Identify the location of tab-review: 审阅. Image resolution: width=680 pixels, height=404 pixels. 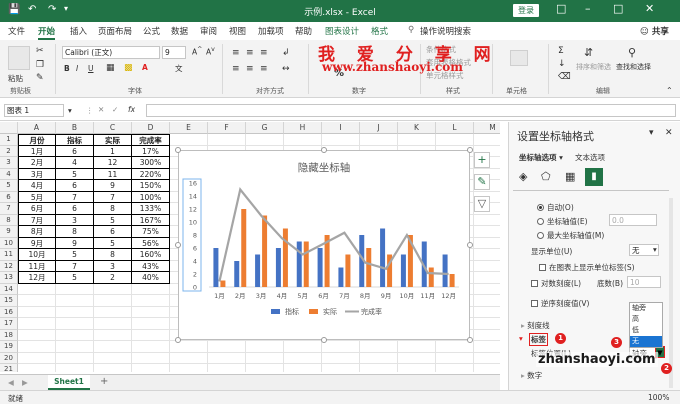
(208, 31).